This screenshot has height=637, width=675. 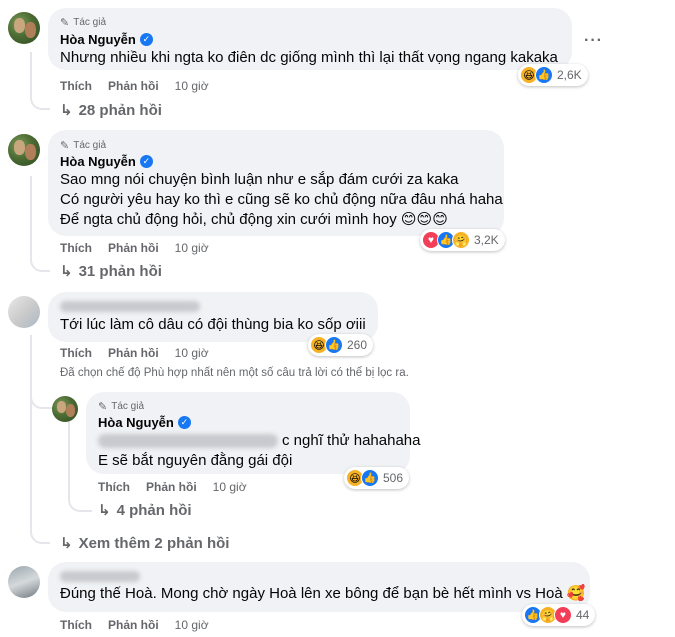 I want to click on reactions-summary: ♥ 👍 🤗 3,2K, so click(x=462, y=240).